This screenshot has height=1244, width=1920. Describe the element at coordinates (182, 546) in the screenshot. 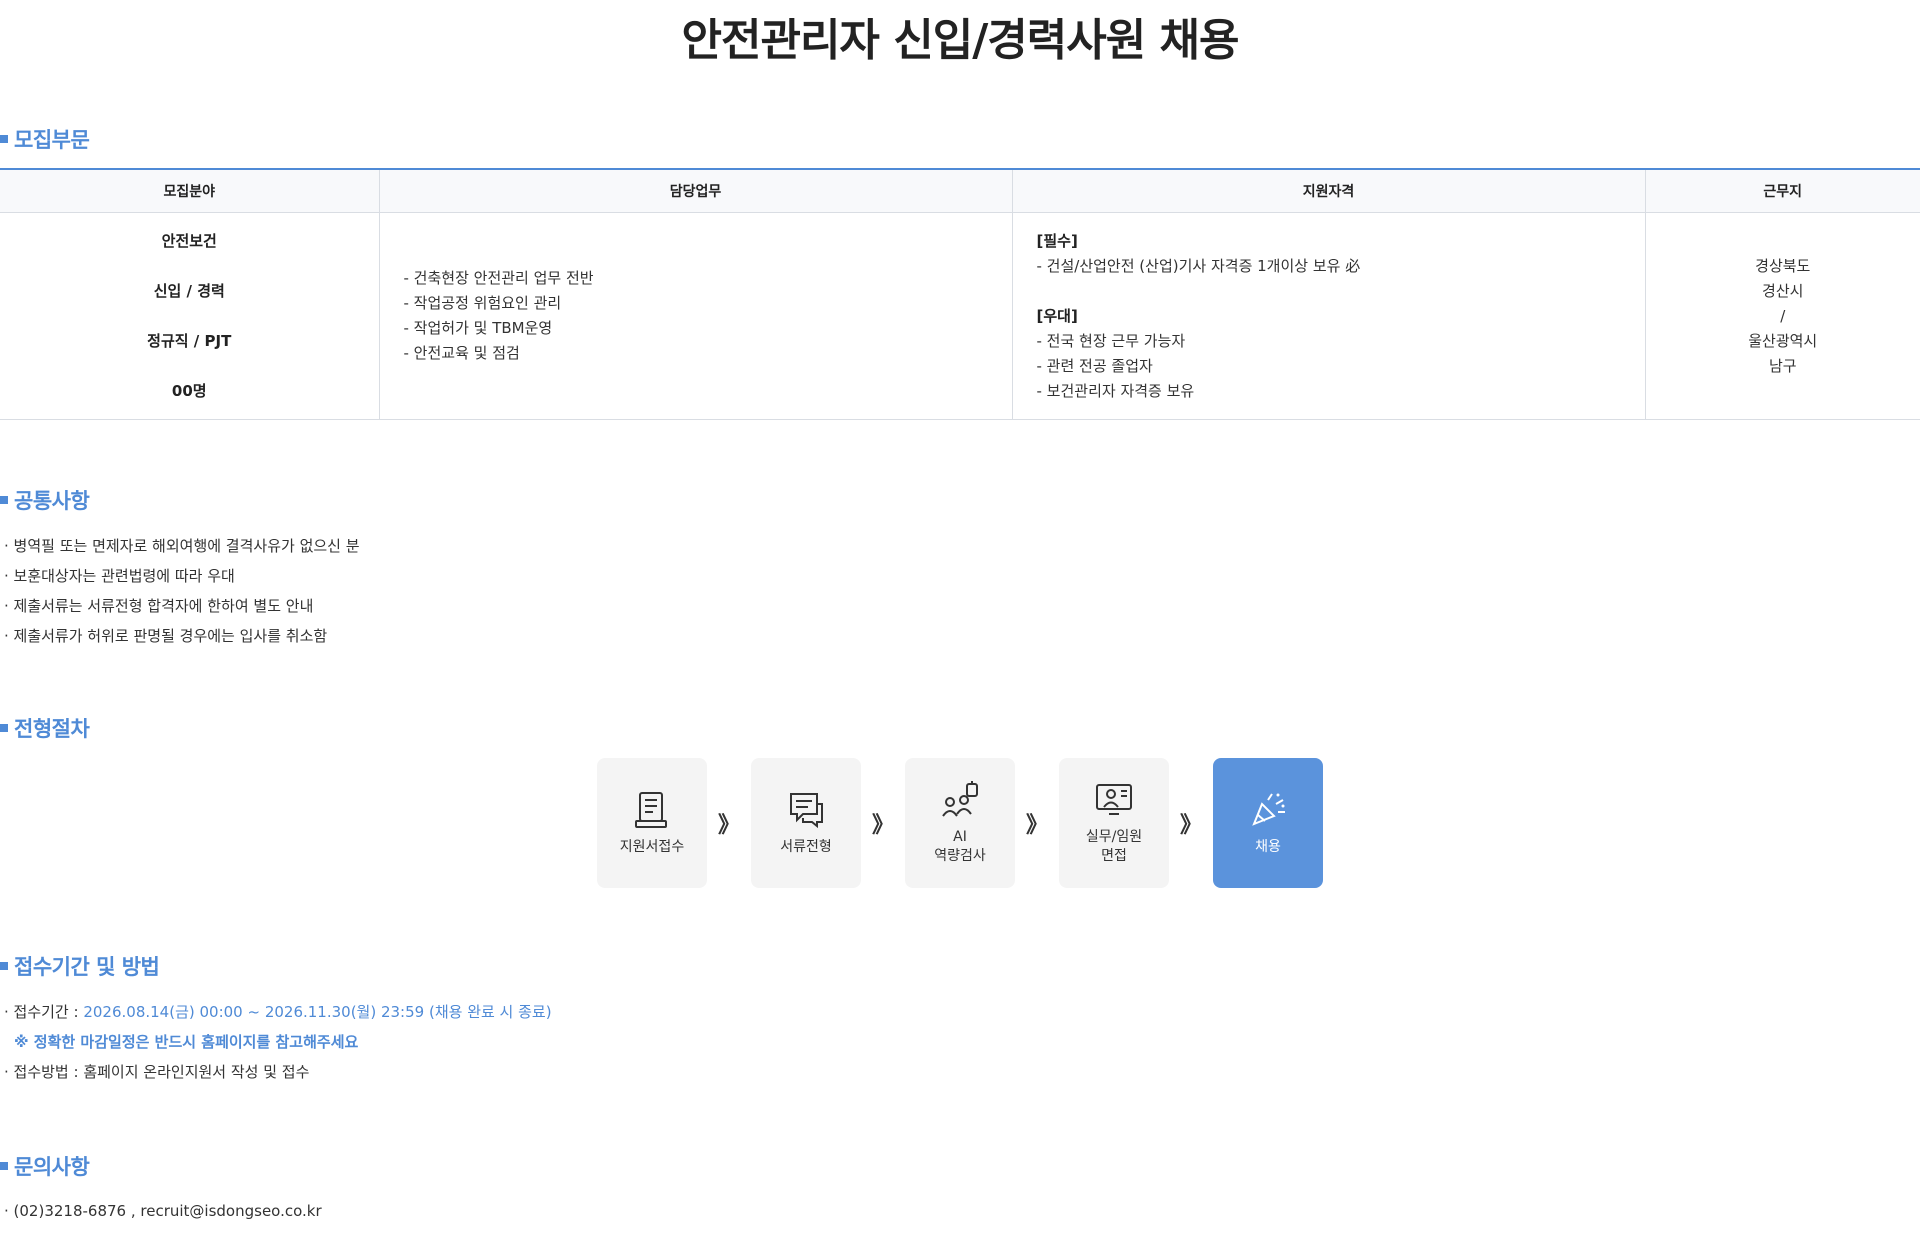

I see `list-item: · 병역필 또는 면제자로 해외여행에 결격사유가 없으신 분` at that location.